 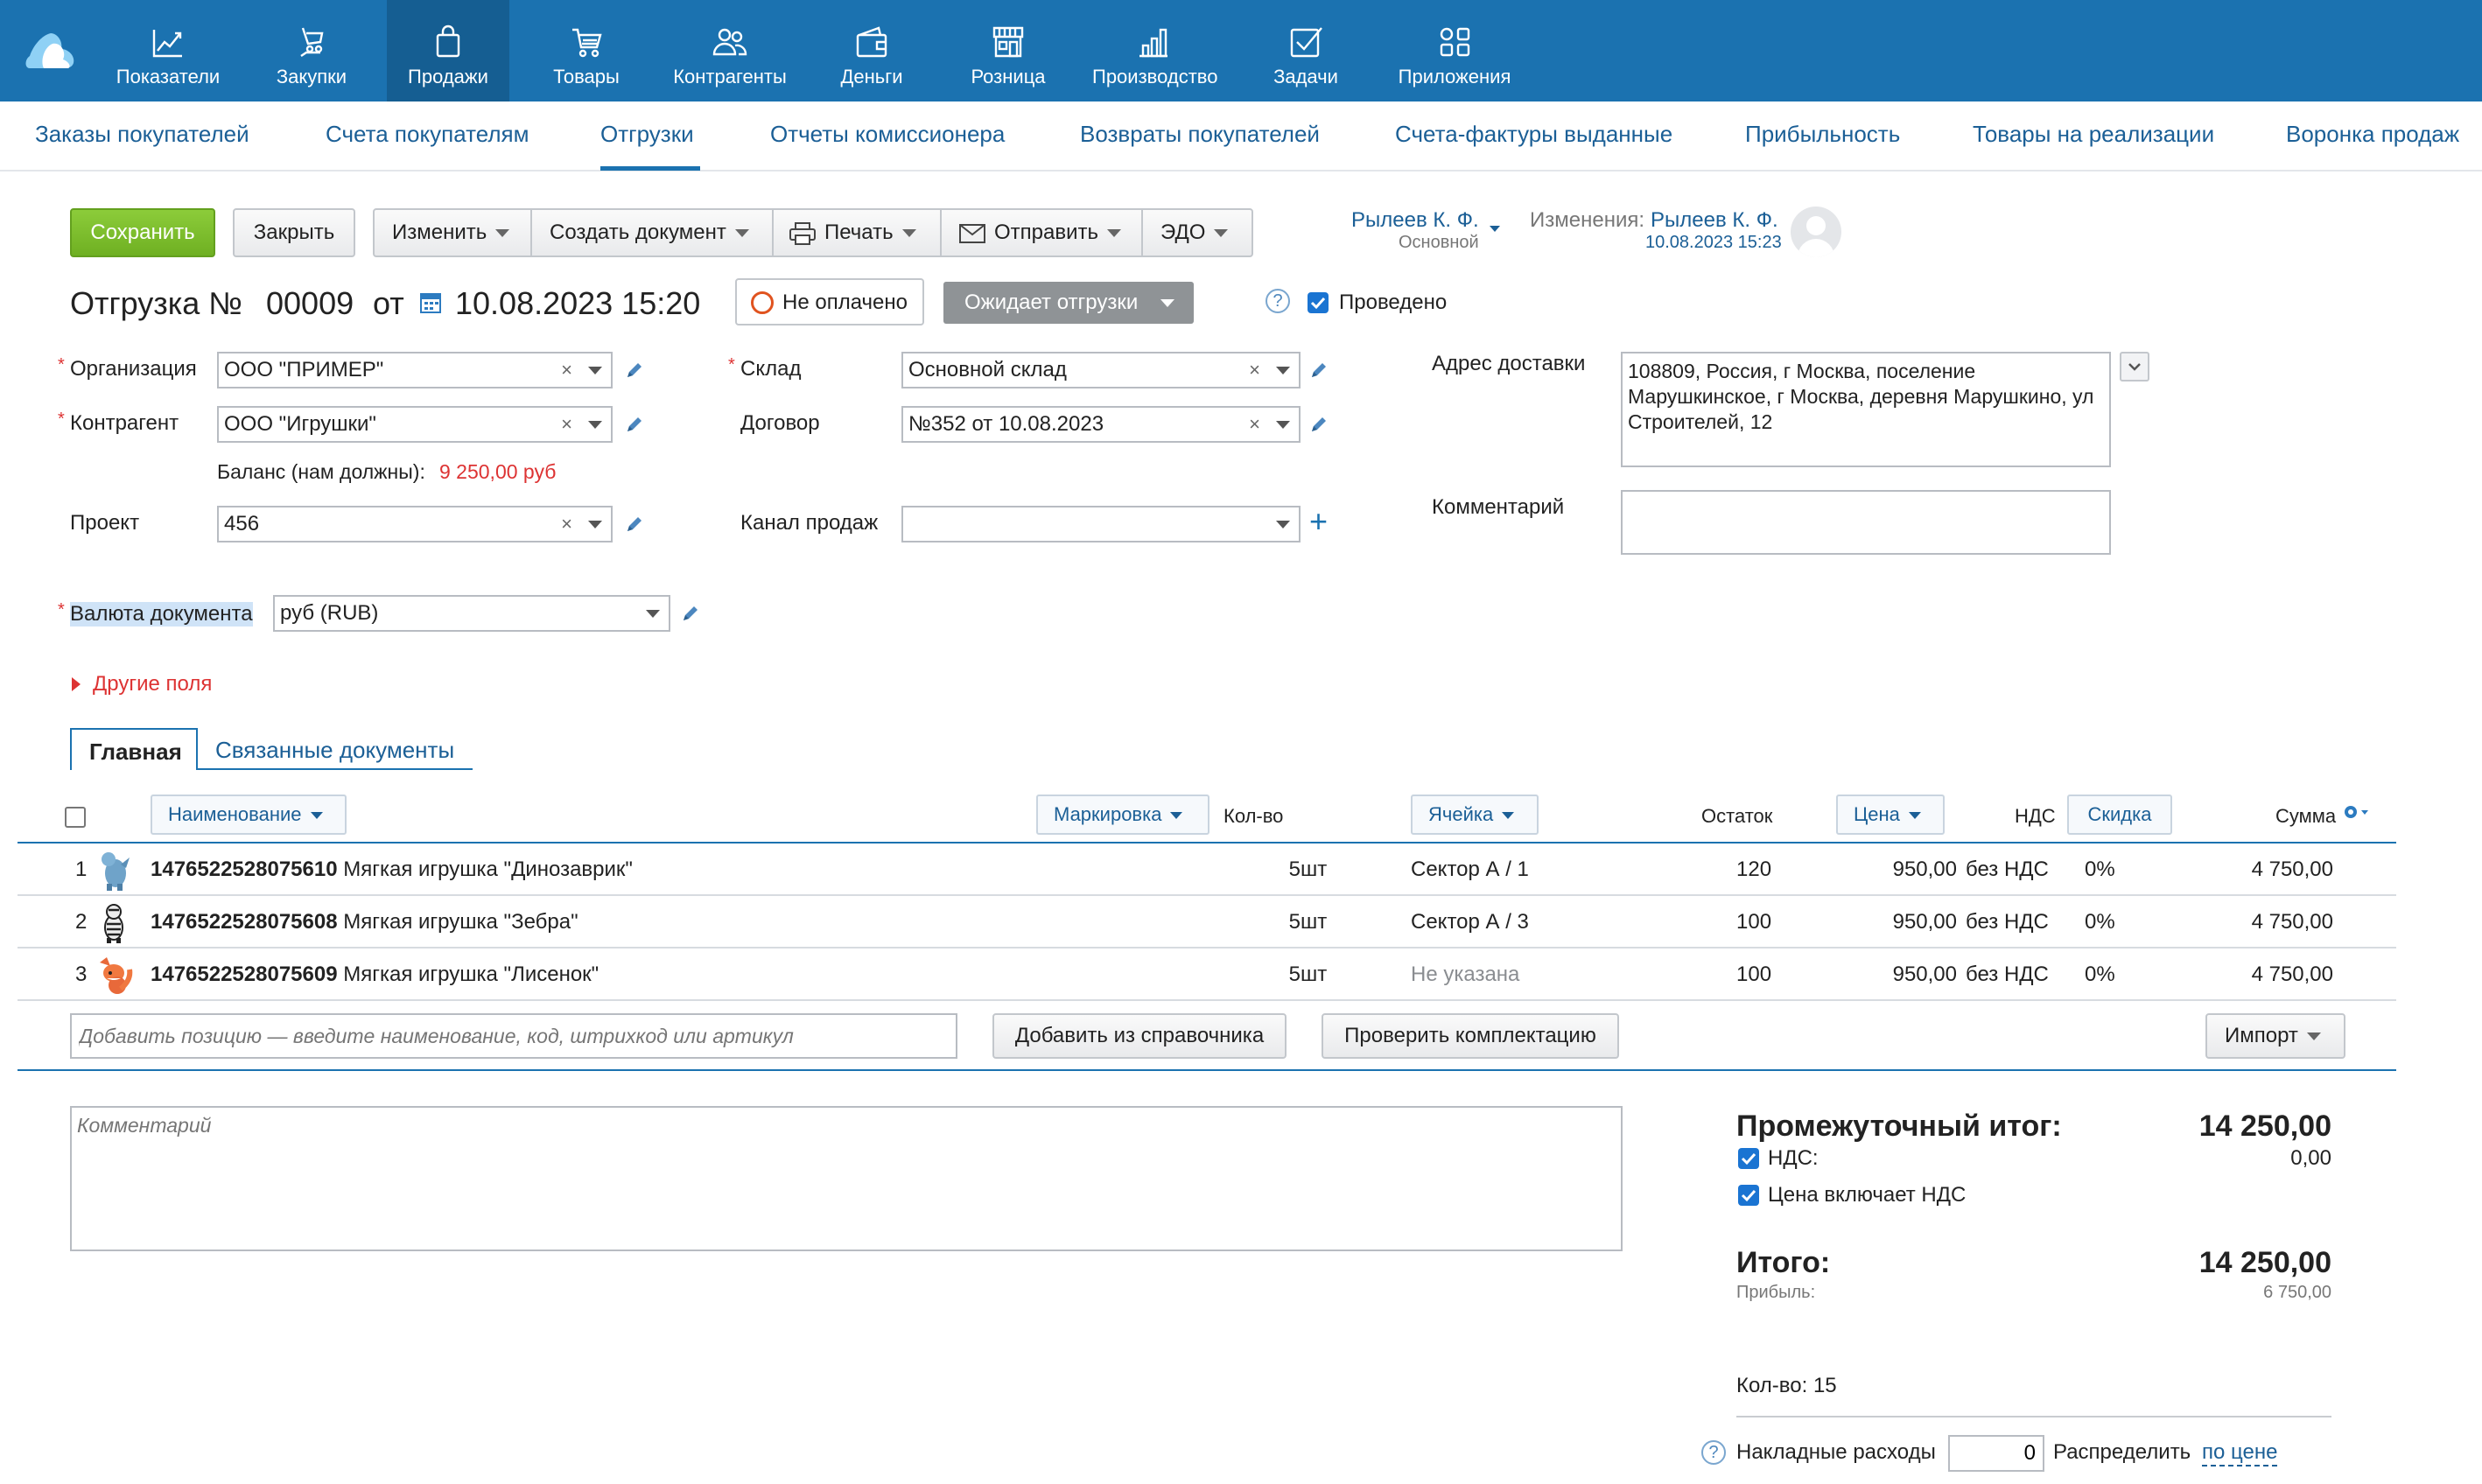 What do you see at coordinates (310, 303) in the screenshot?
I see `document-number: 00009` at bounding box center [310, 303].